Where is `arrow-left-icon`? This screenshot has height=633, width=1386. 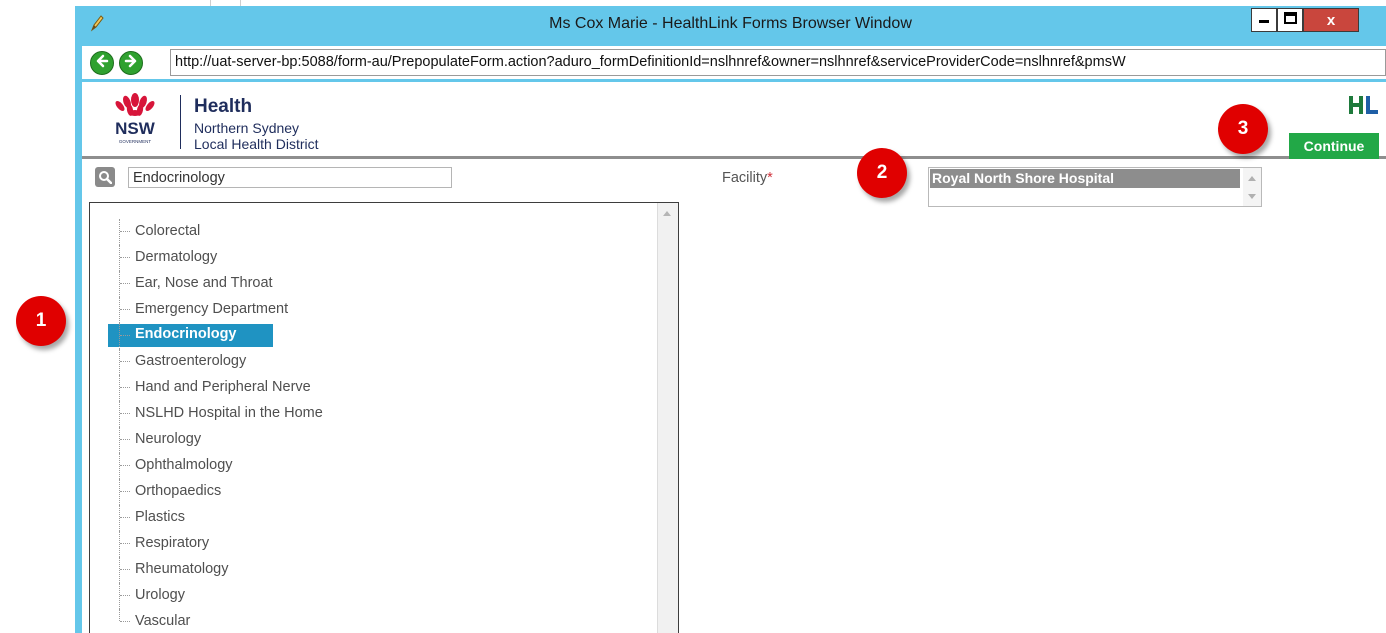 arrow-left-icon is located at coordinates (102, 63).